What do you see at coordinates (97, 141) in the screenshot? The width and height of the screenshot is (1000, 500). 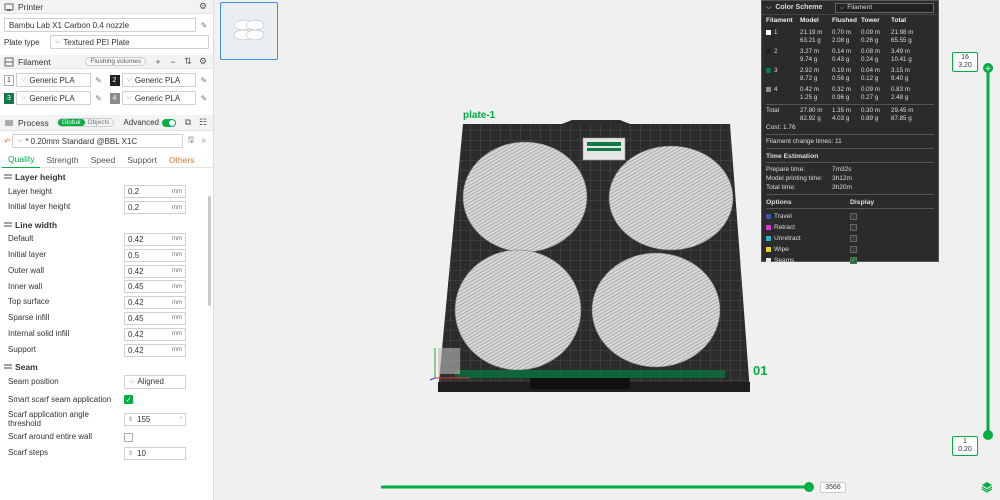 I see `process-preset-select: ⌵ * 0.20mm Standard @BBL X1C` at bounding box center [97, 141].